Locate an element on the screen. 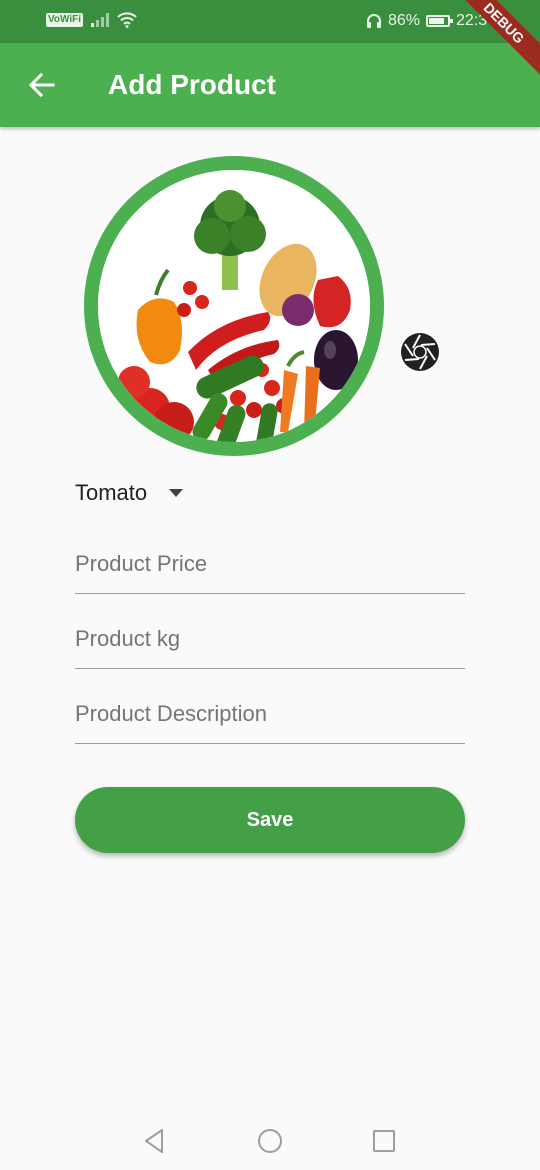 The width and height of the screenshot is (540, 1170). circle-home-icon is located at coordinates (270, 1141).